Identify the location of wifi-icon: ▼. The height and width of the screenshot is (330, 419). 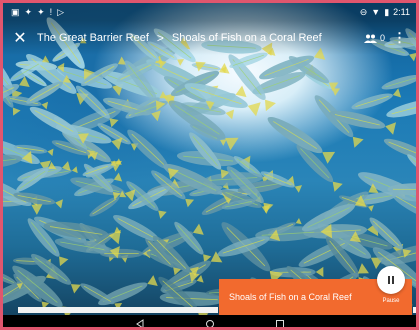
(376, 12).